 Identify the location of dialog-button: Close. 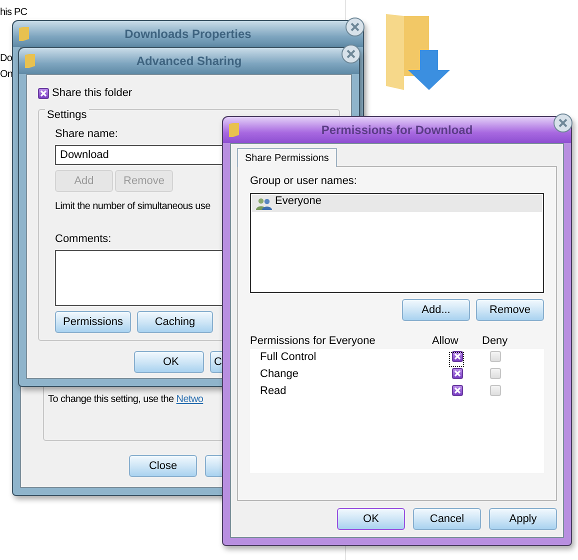
(163, 466).